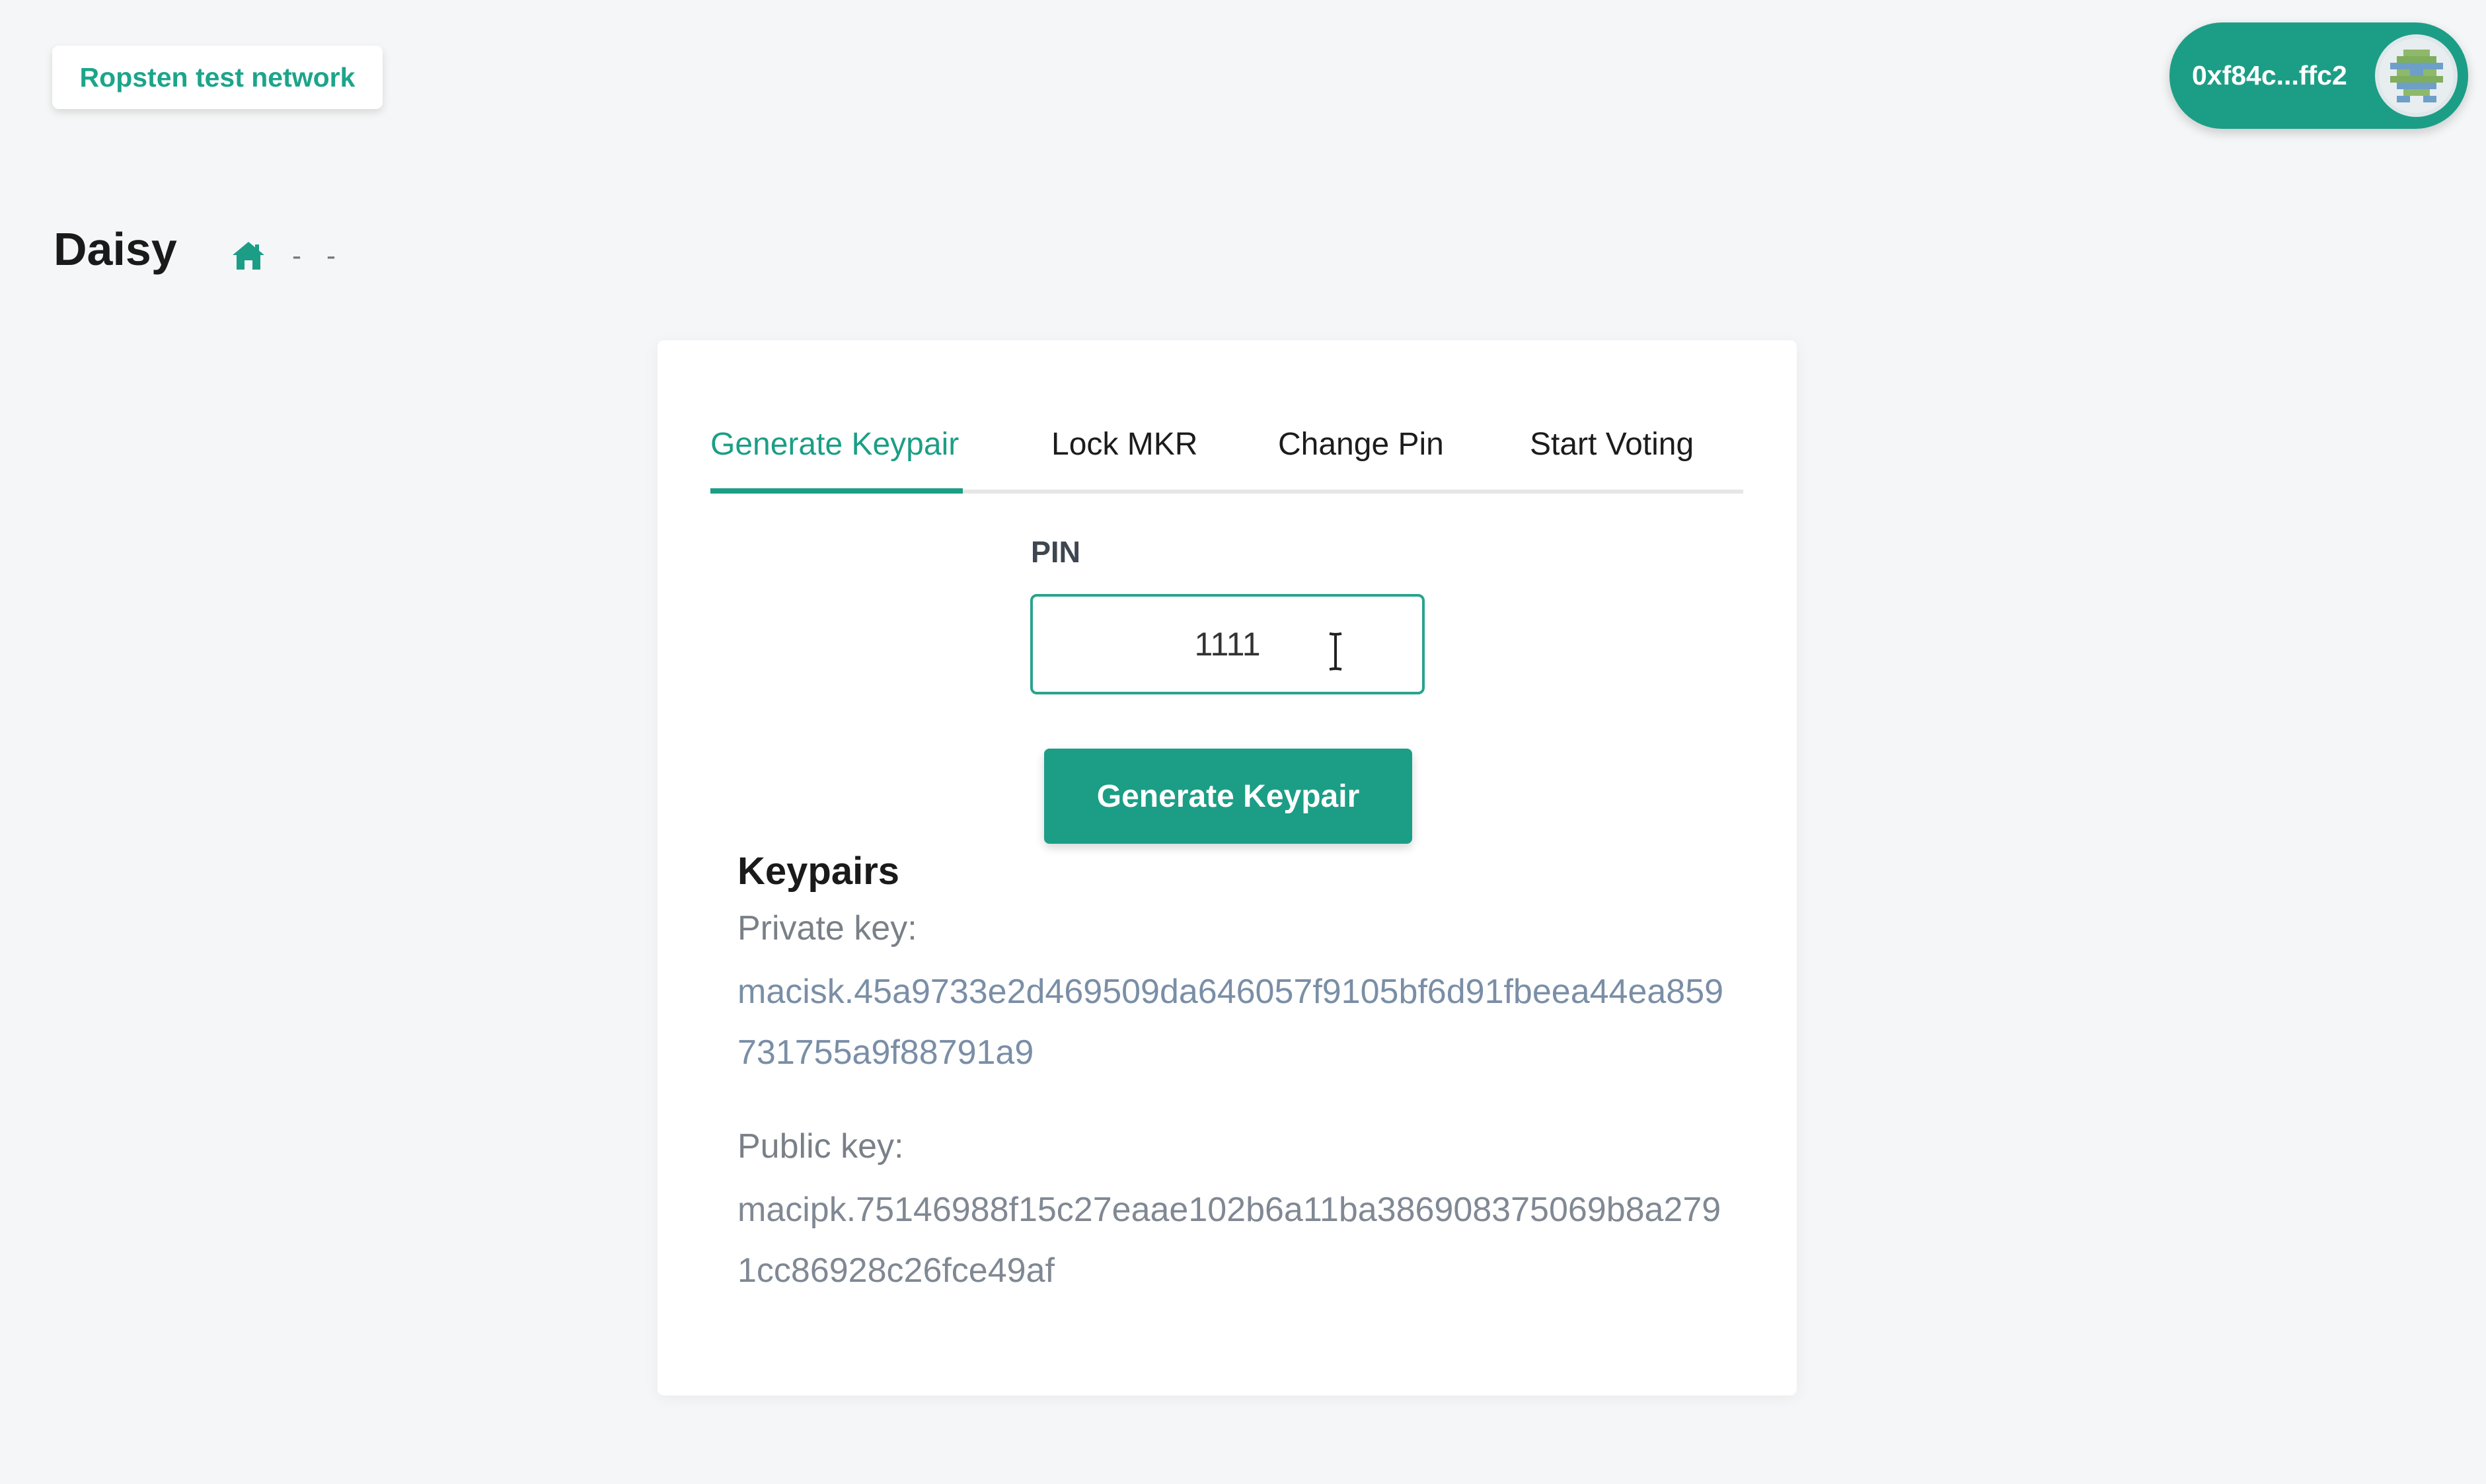 The height and width of the screenshot is (1484, 2486). I want to click on home-icon, so click(248, 255).